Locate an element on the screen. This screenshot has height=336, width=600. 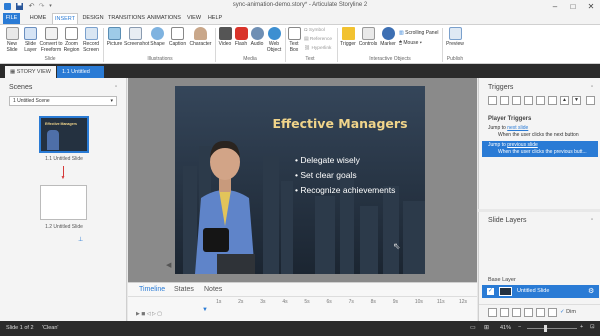
zoom-out-icon: − is located at coordinates (519, 327).